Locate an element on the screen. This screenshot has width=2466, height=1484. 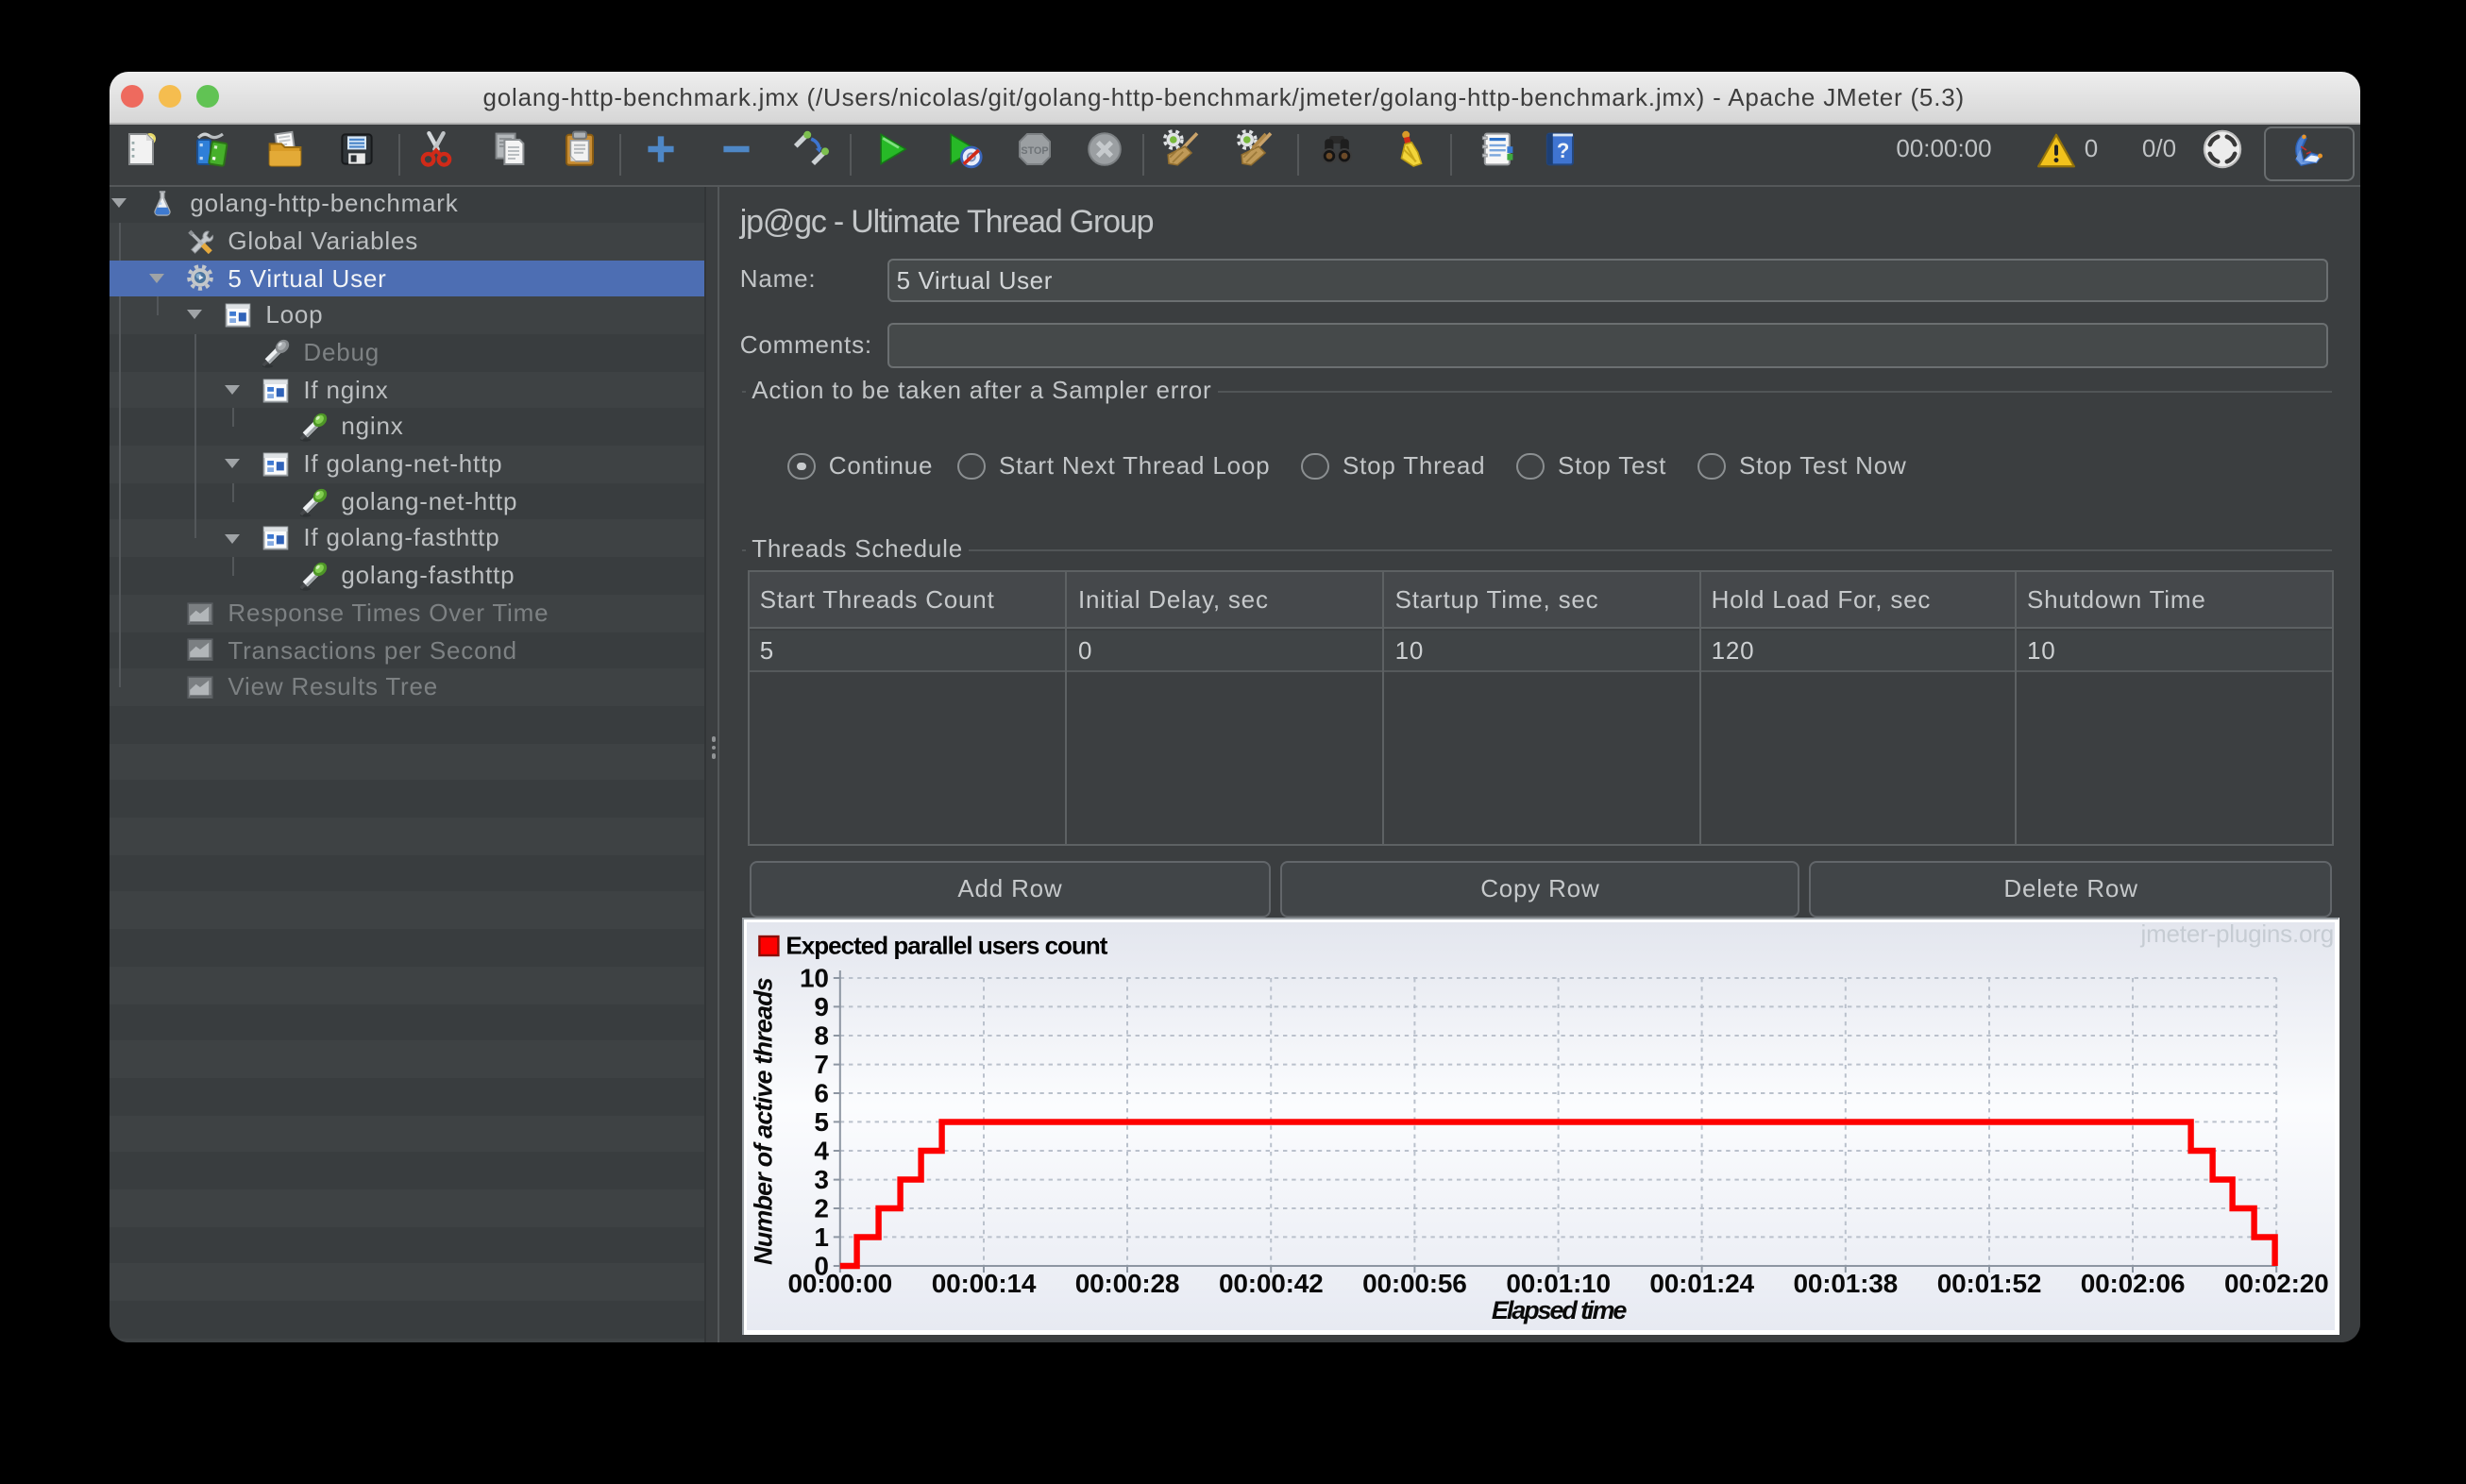
svg-text: 00:01:52 is located at coordinates (1988, 1284).